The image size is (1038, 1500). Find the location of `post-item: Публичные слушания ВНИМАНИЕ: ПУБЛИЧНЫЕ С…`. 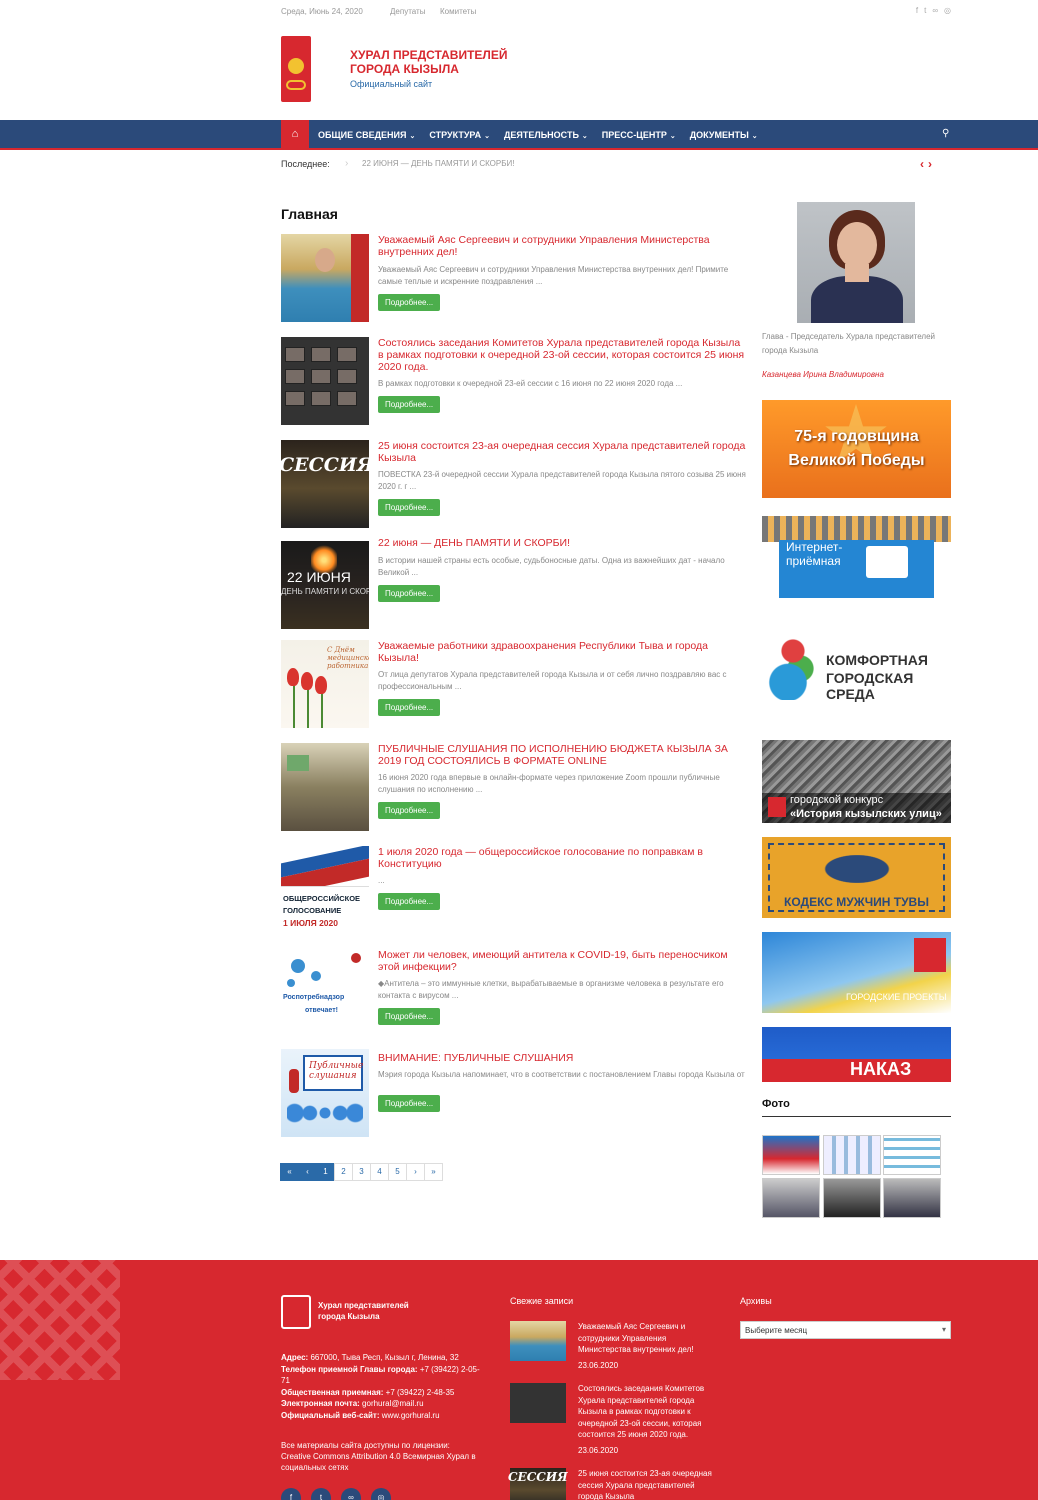

post-item: Публичные слушания ВНИМАНИЕ: ПУБЛИЧНЫЕ С… is located at coordinates (516, 1094).